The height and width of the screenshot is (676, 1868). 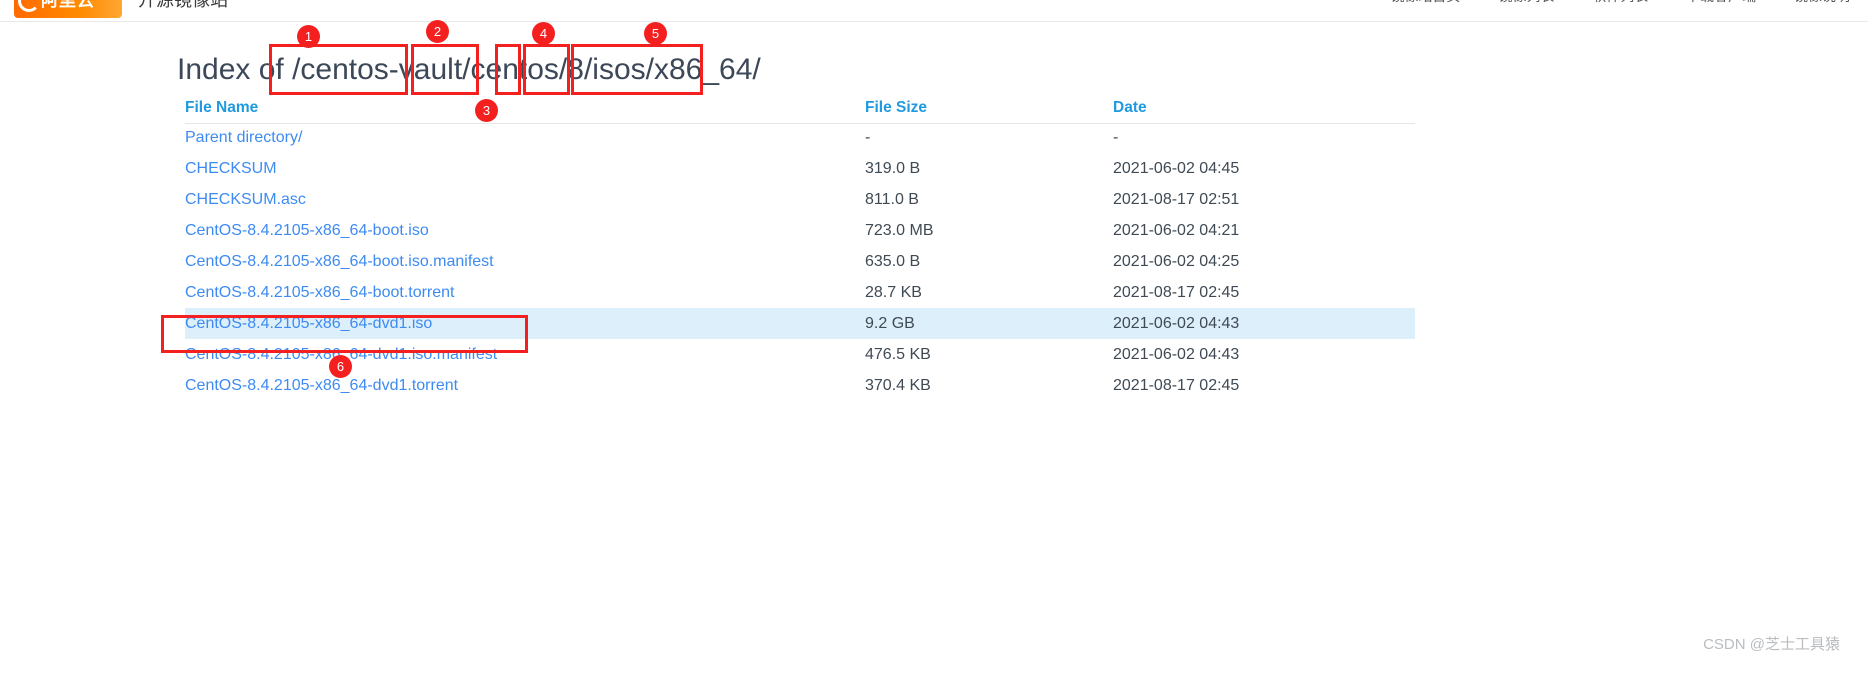 I want to click on file-name-cell: CentOS-8.4.2105-x86_64-dvd1.torrent, so click(x=515, y=385).